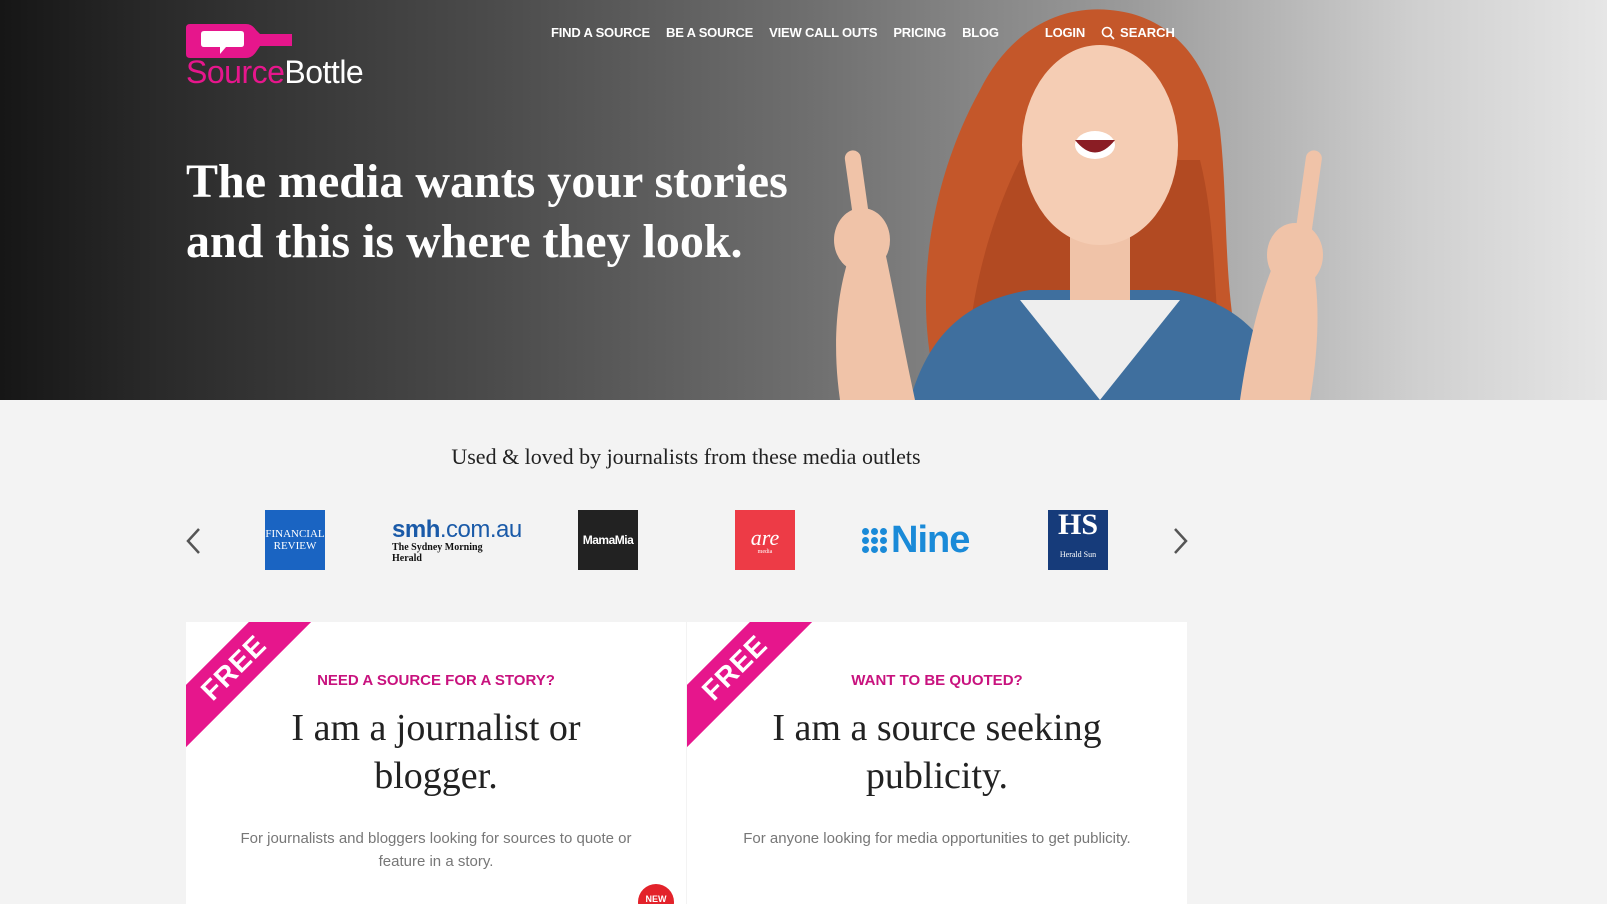 The width and height of the screenshot is (1607, 904). Describe the element at coordinates (709, 32) in the screenshot. I see `nav-be-a-source: BE A SOURCE` at that location.